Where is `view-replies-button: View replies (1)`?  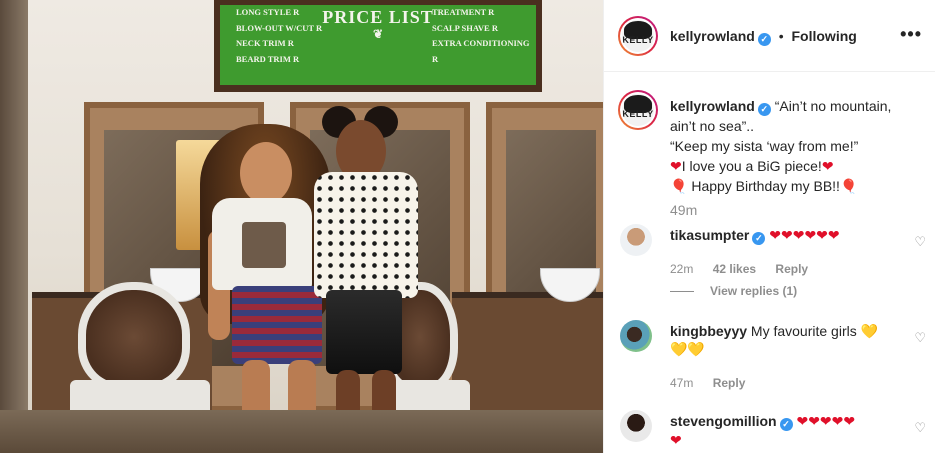
view-replies-button: View replies (1) is located at coordinates (733, 291).